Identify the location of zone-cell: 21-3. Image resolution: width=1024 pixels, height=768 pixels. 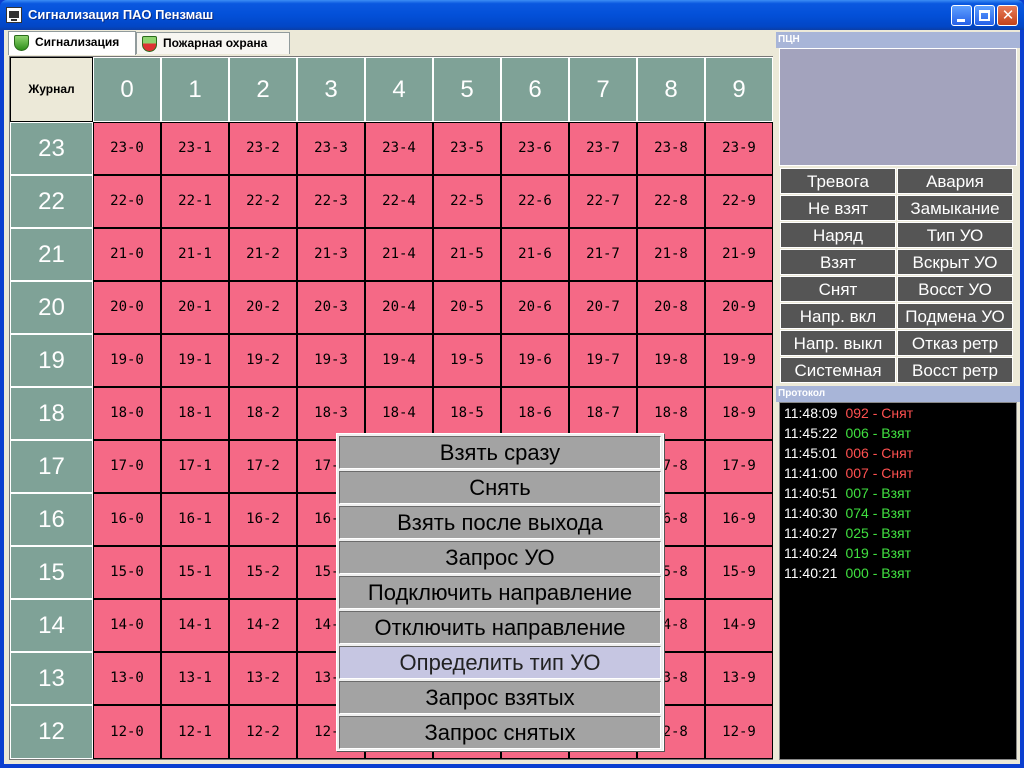
(331, 254).